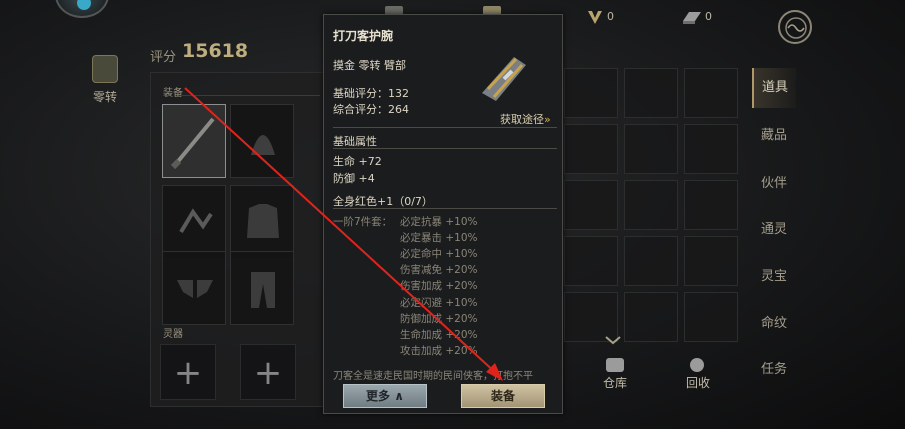  I want to click on v-token-icon, so click(595, 16).